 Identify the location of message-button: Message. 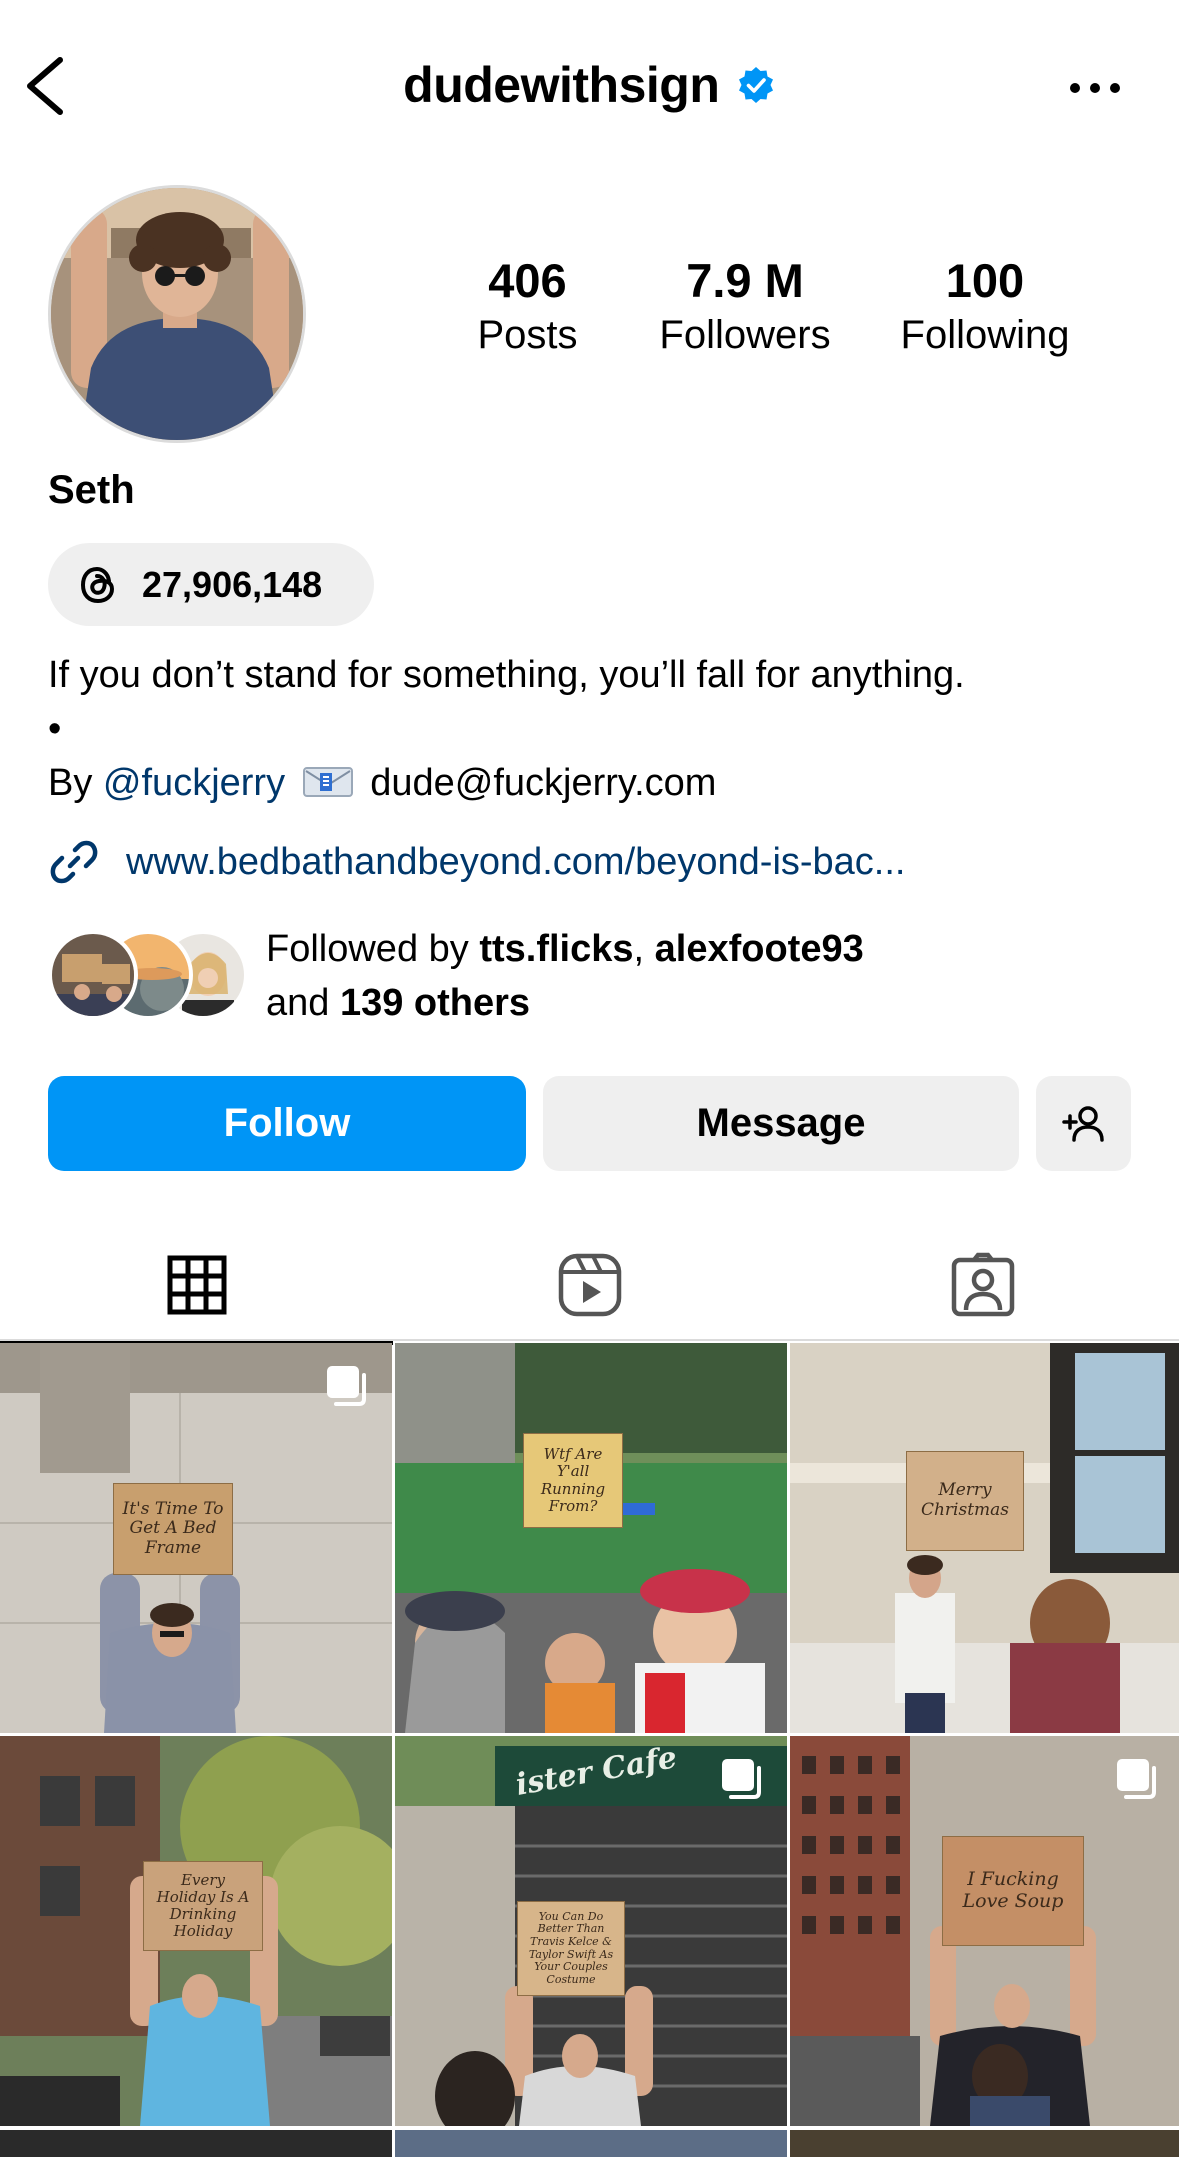
(781, 1123).